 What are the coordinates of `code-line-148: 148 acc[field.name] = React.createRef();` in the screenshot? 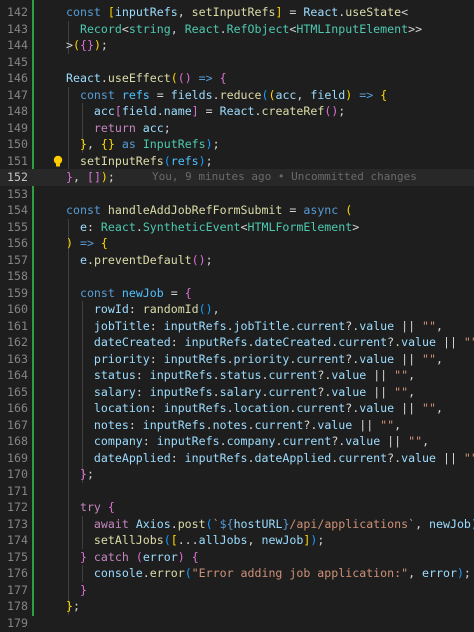 It's located at (237, 111).